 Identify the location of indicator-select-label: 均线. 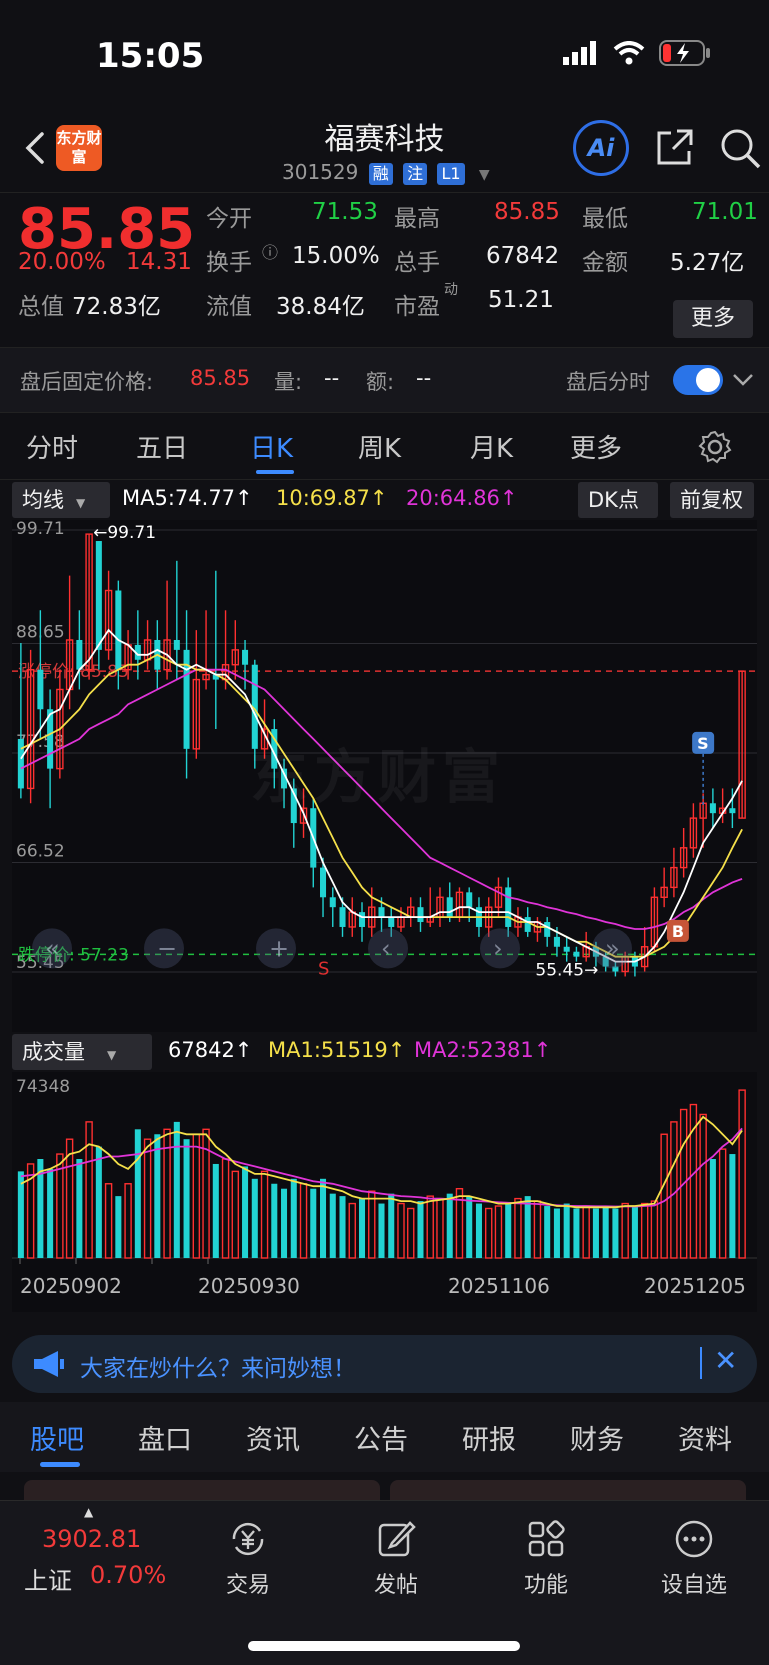
(43, 500).